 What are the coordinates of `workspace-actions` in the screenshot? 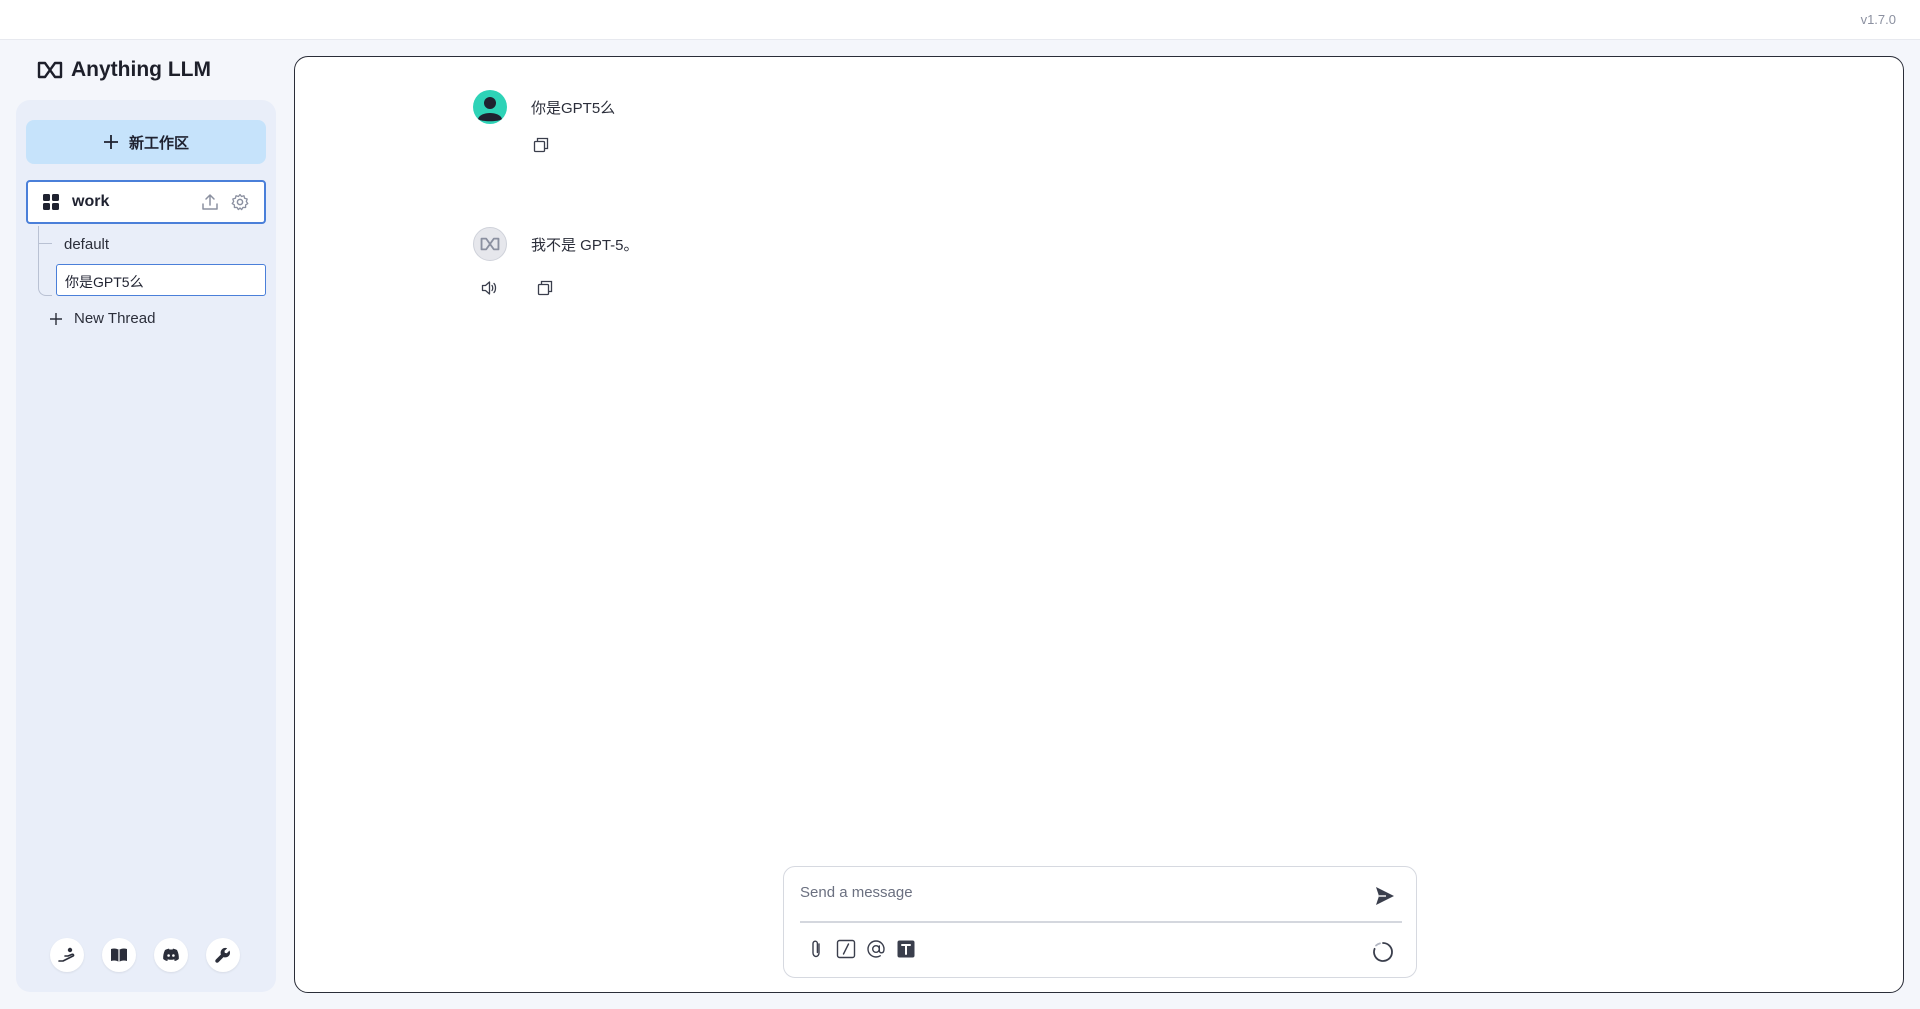 It's located at (225, 202).